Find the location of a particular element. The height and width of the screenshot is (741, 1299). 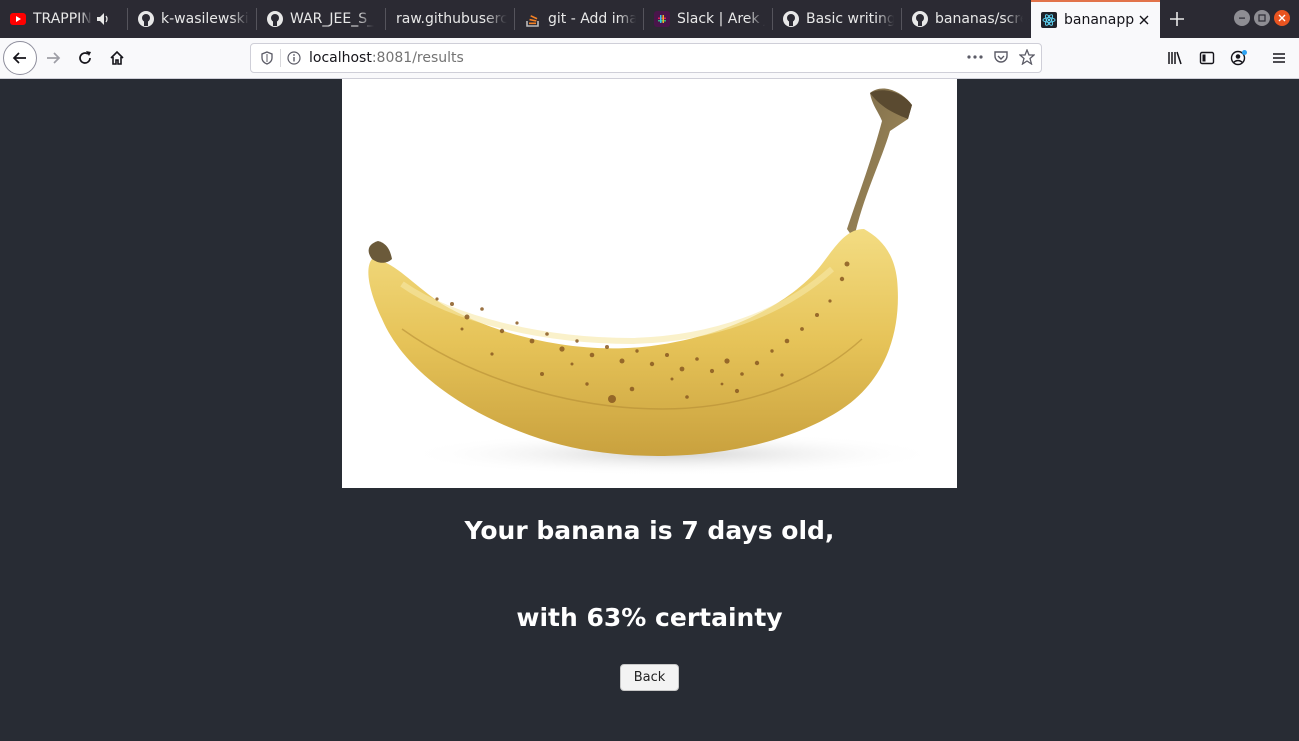

tab-war-jee: WAR_JEE_S_ is located at coordinates (321, 19).